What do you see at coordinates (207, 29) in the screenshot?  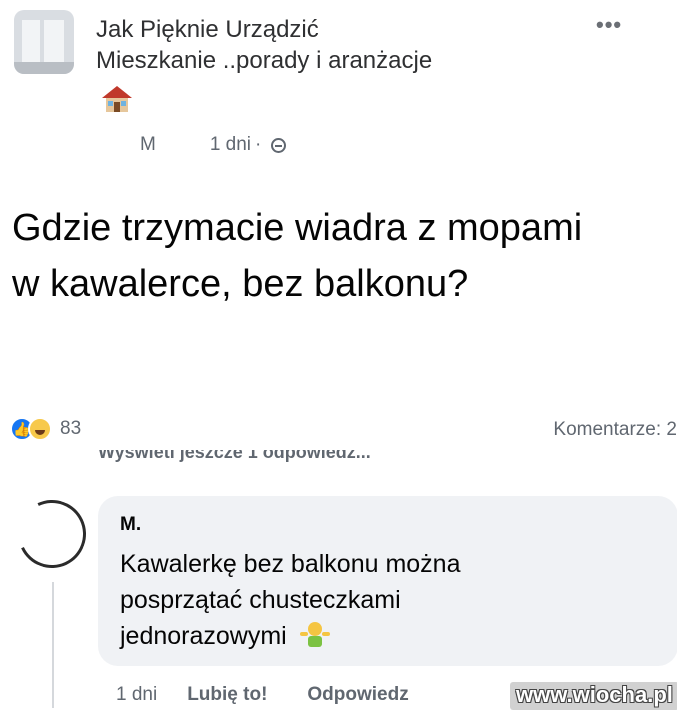 I see `group-name-line1: Jak Pięknie Urządzić` at bounding box center [207, 29].